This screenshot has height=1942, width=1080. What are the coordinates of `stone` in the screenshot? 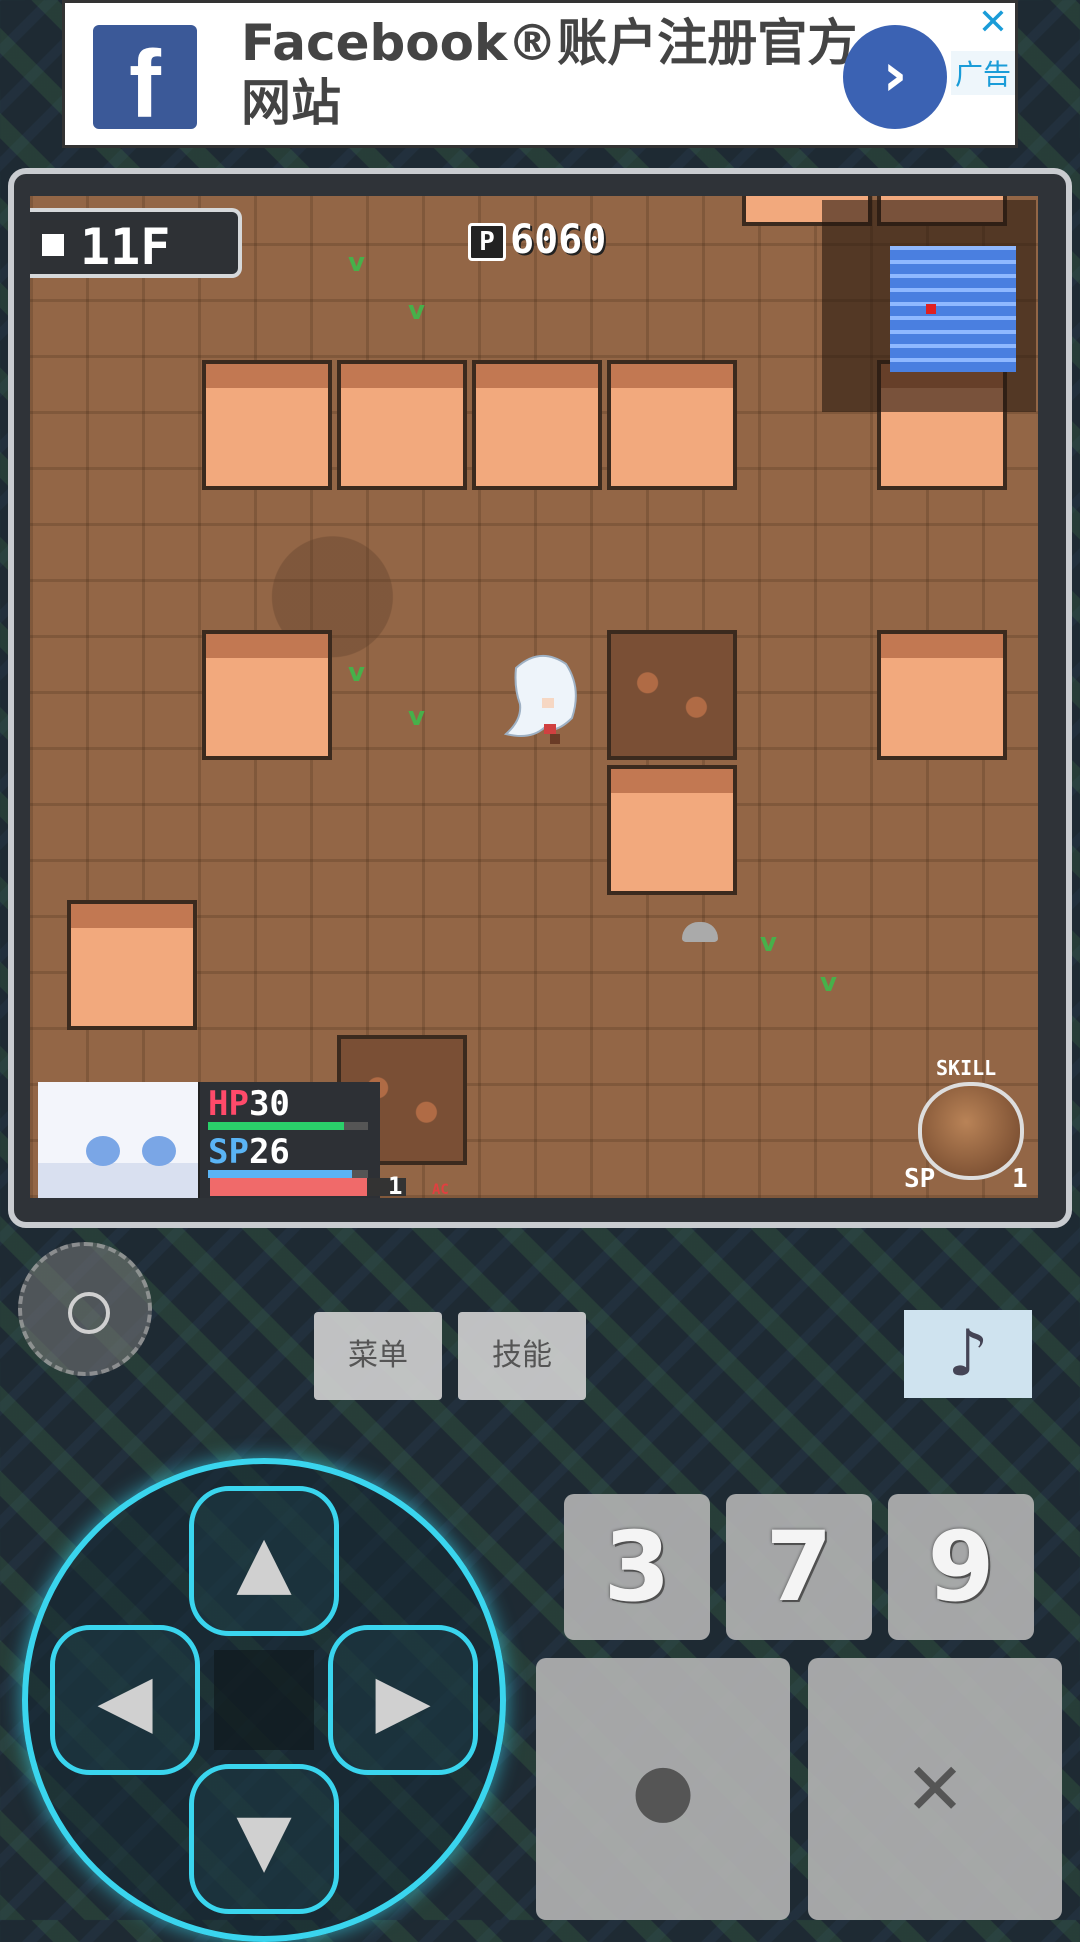 It's located at (700, 932).